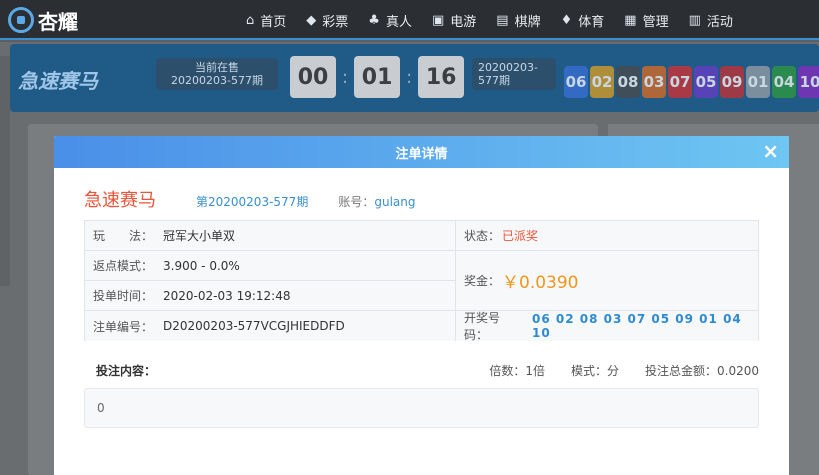 The width and height of the screenshot is (819, 475). I want to click on timer-minutes: 01, so click(377, 77).